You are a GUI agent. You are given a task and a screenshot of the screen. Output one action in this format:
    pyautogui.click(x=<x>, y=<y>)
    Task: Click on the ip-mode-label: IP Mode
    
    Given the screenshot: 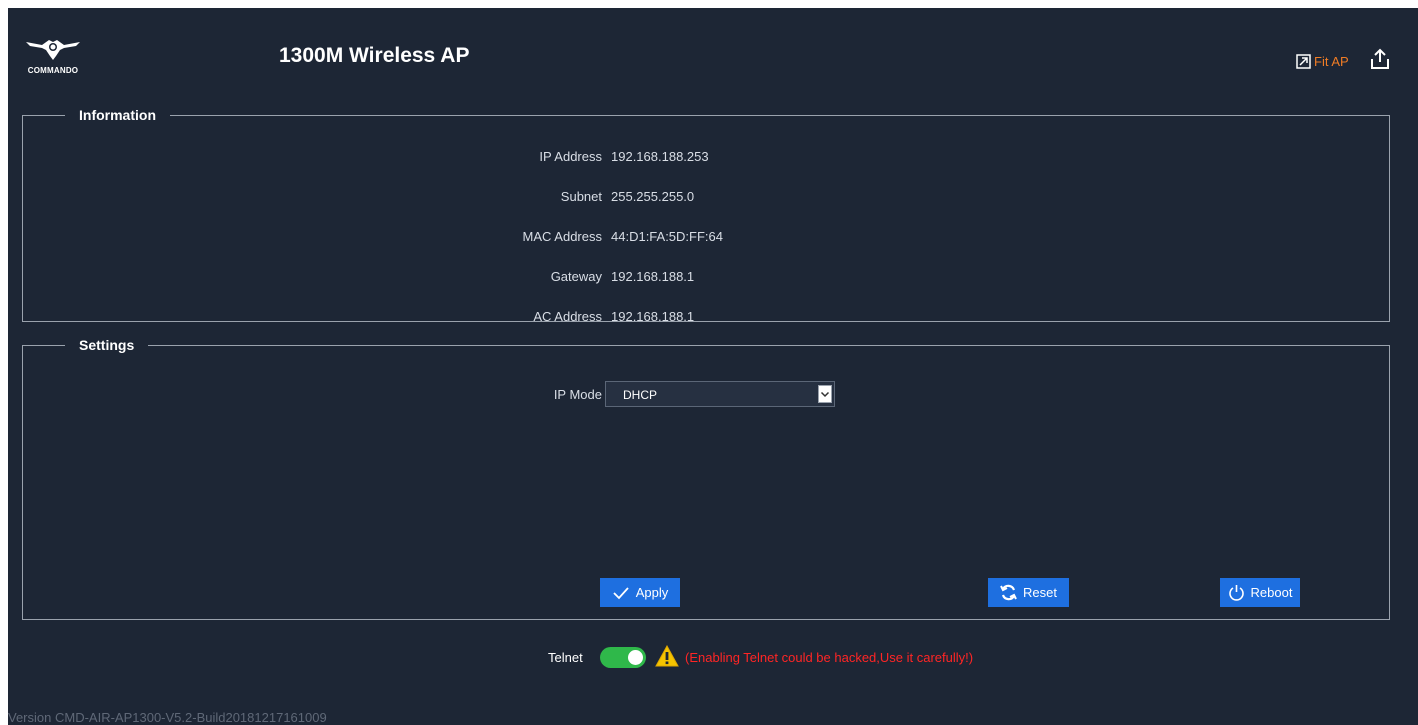 What is the action you would take?
    pyautogui.click(x=577, y=394)
    